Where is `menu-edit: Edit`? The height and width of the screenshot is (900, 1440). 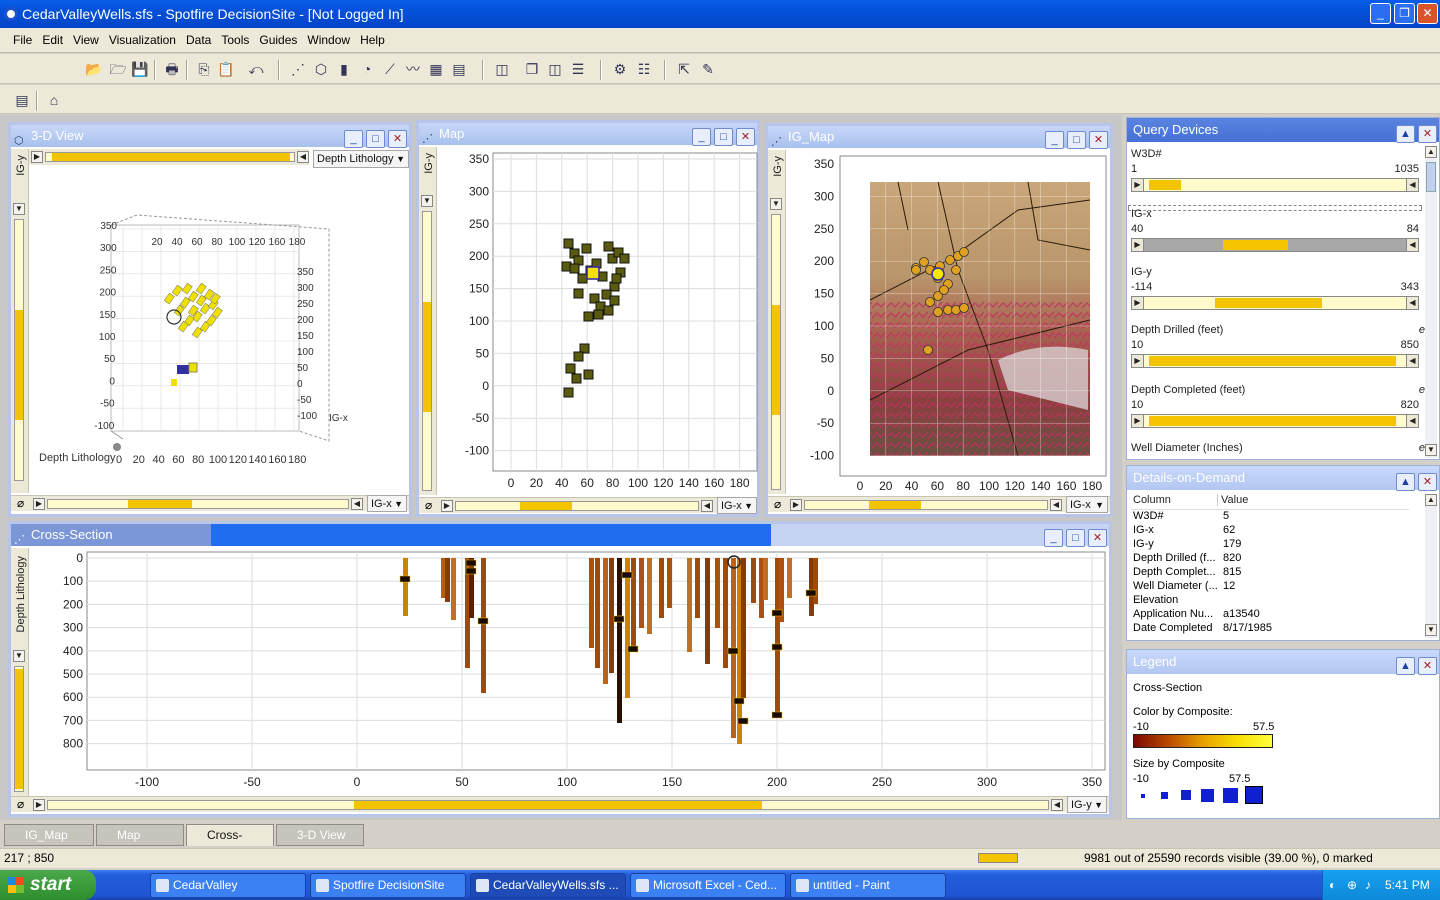 menu-edit: Edit is located at coordinates (52, 40).